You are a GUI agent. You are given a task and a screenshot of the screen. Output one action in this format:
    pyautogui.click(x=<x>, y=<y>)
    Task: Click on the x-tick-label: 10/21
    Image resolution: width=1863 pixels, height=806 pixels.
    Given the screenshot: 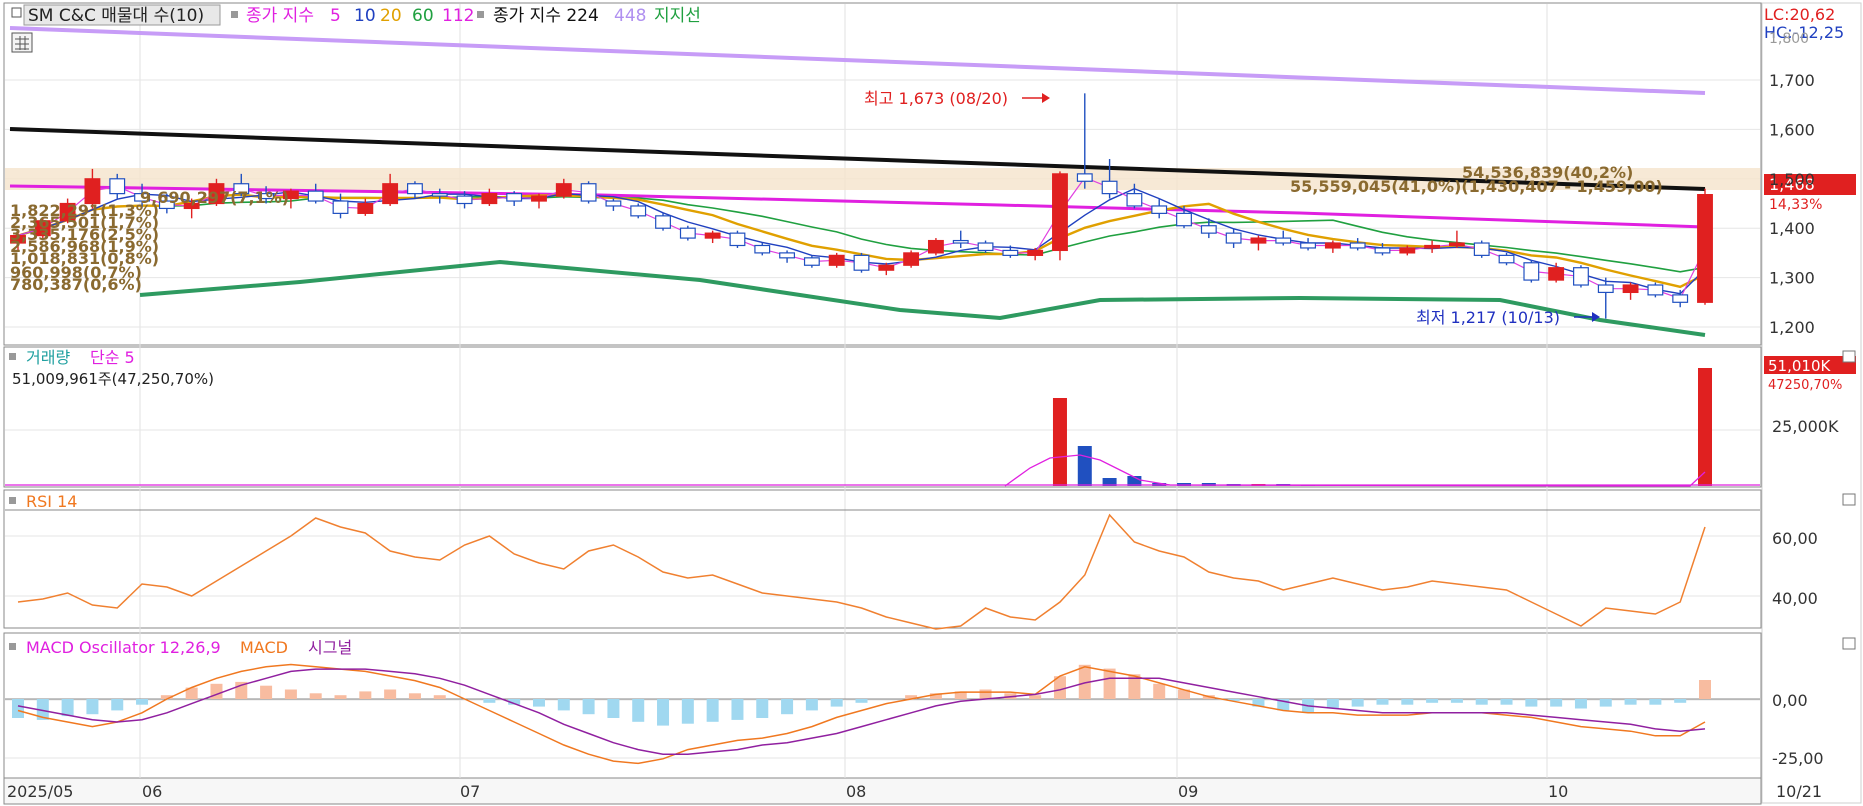 What is the action you would take?
    pyautogui.click(x=1799, y=791)
    